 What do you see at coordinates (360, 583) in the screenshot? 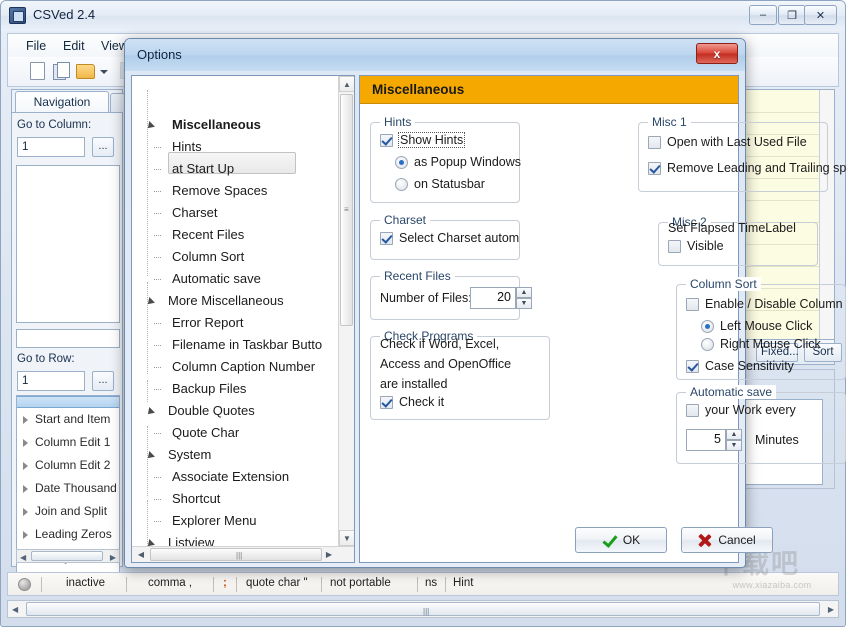
I see `status-portable: not portable` at bounding box center [360, 583].